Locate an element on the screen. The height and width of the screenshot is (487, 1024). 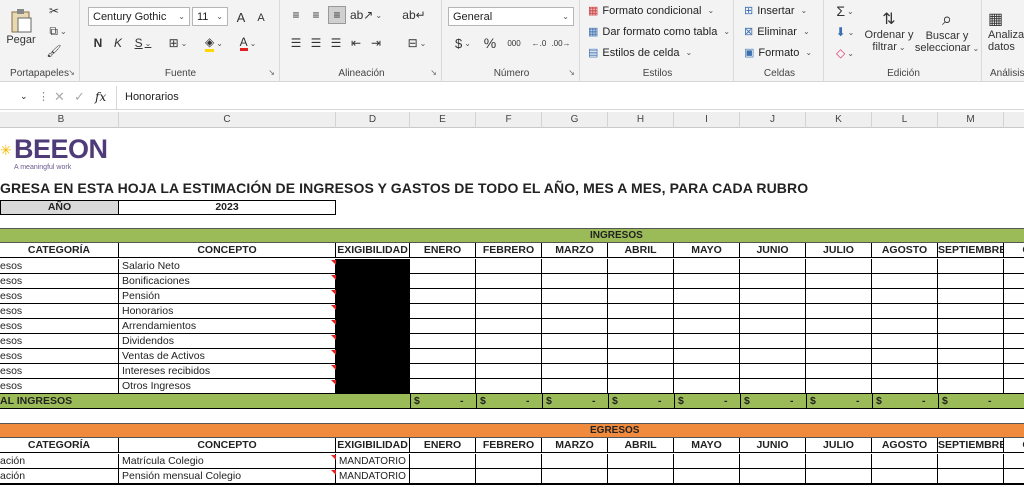
align-middle-button: ≡ is located at coordinates (316, 15).